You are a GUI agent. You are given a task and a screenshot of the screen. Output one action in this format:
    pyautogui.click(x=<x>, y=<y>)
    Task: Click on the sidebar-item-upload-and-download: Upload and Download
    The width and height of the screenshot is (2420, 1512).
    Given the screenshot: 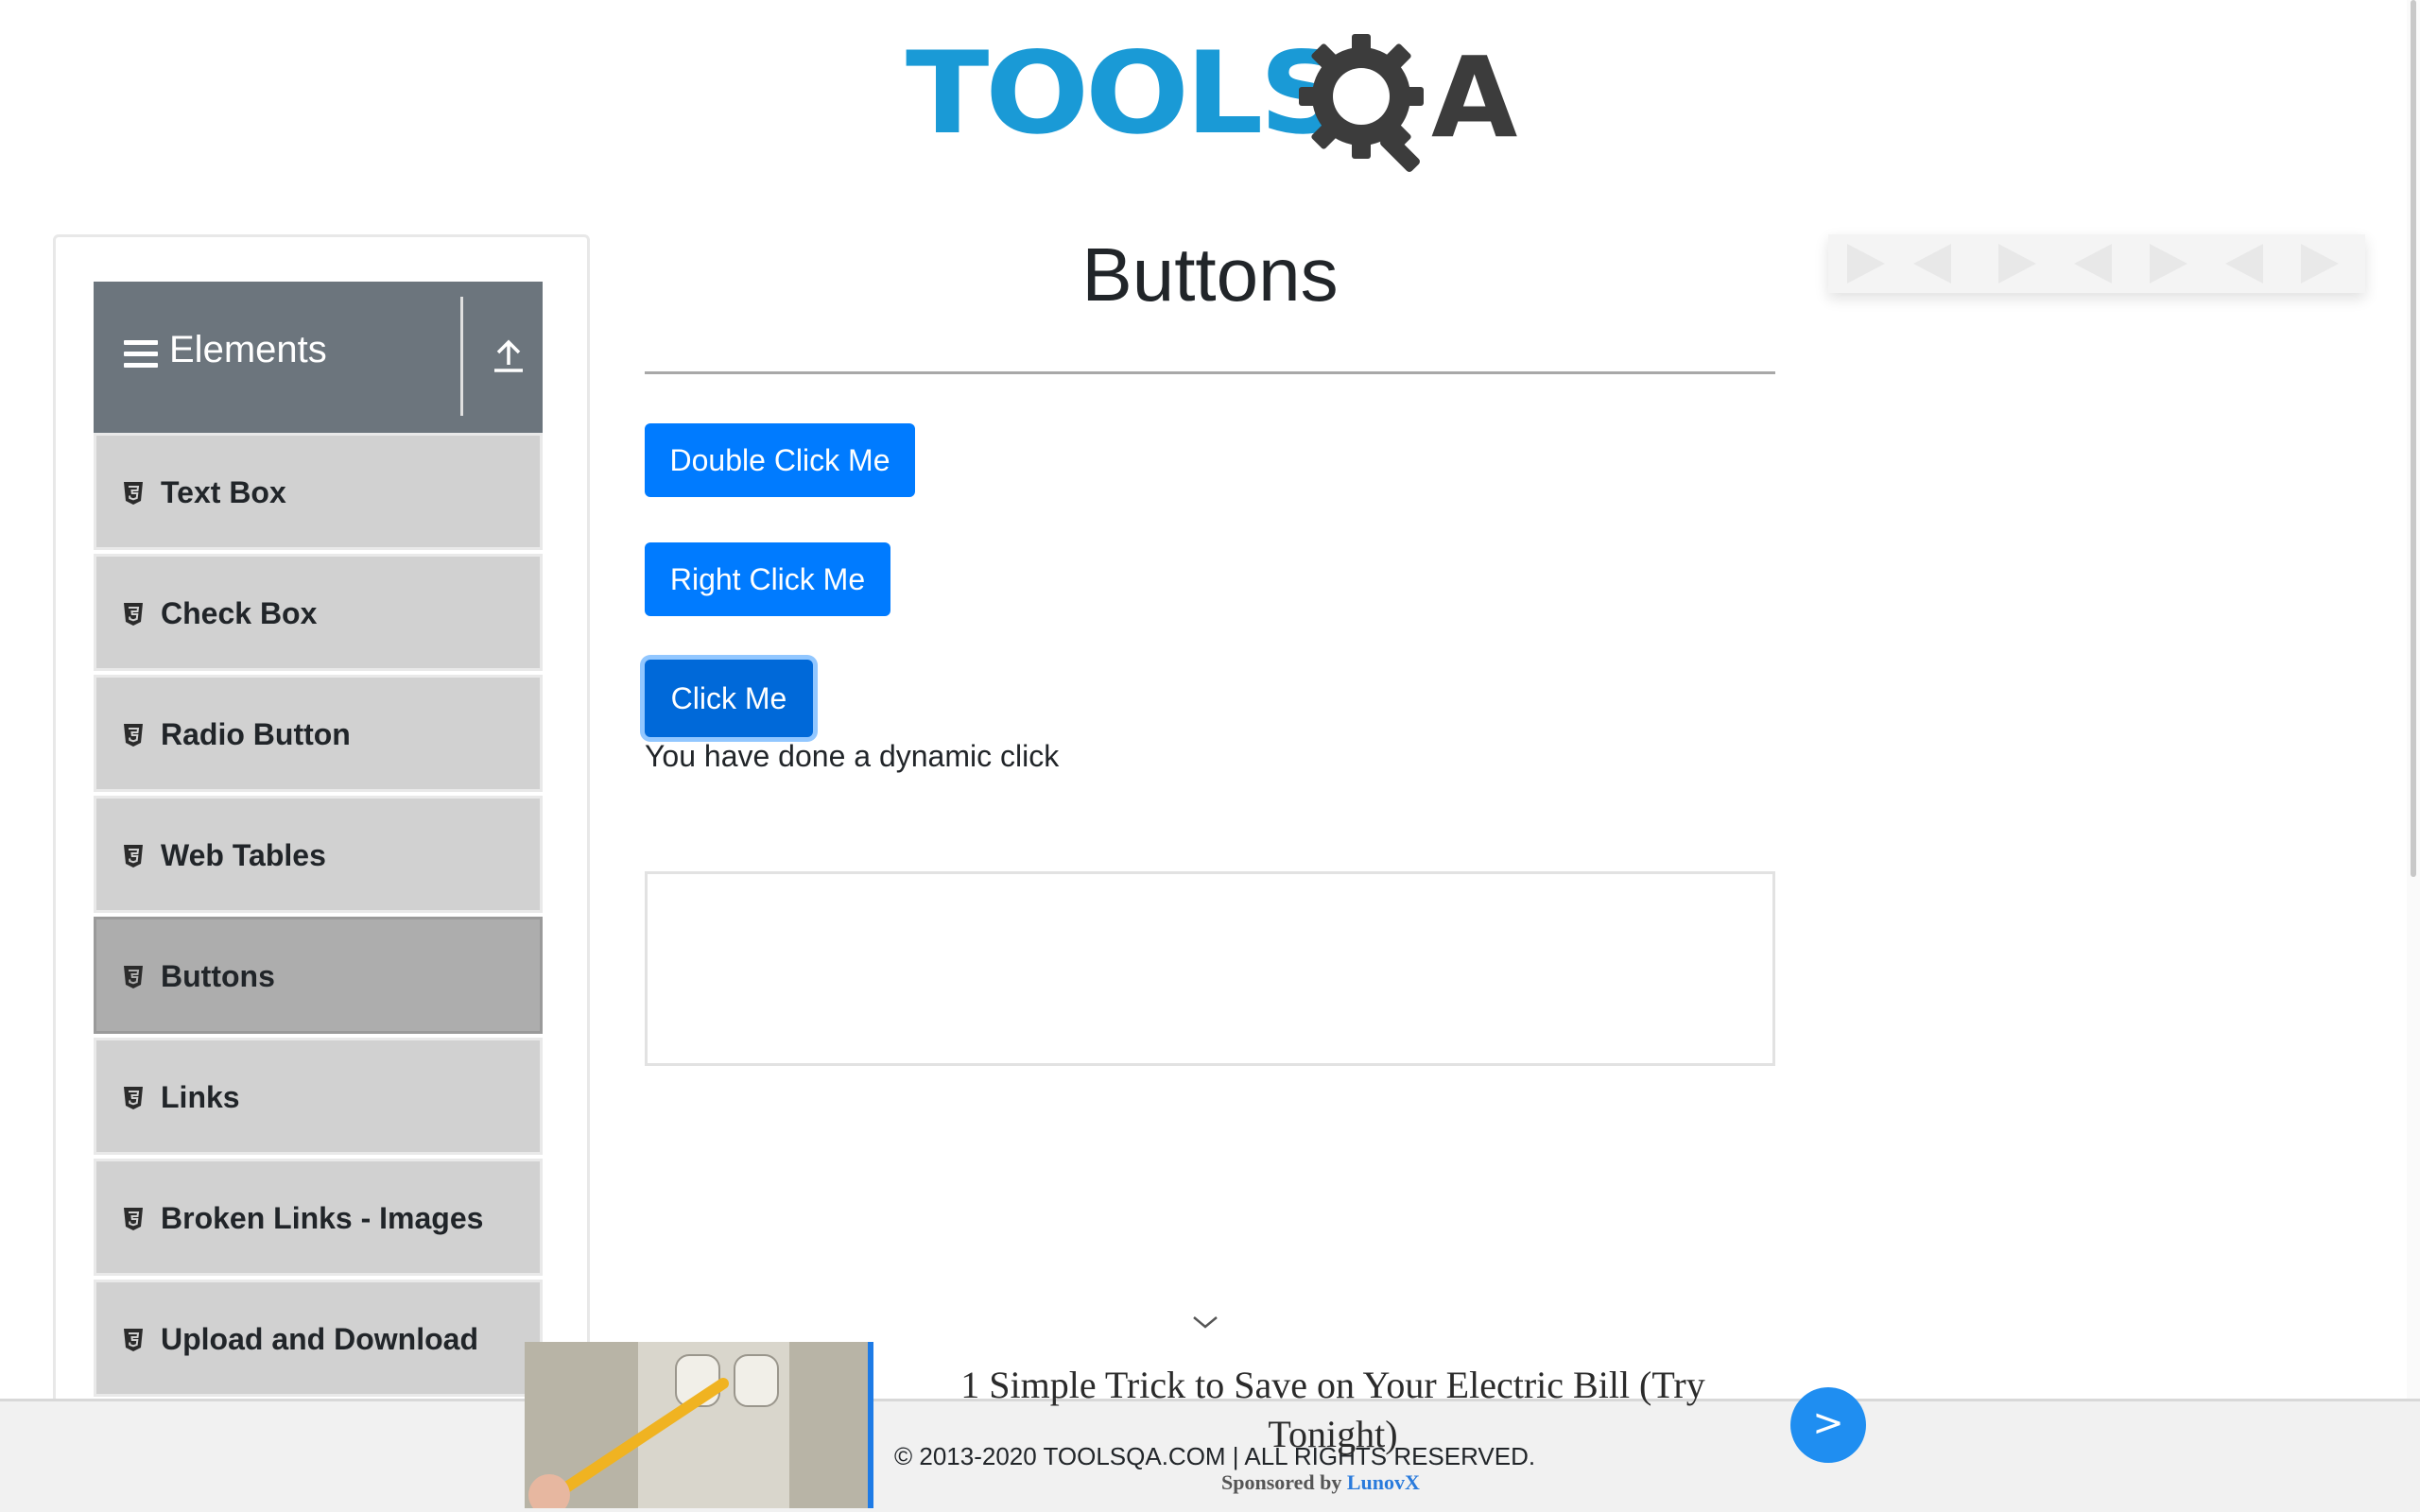 What is the action you would take?
    pyautogui.click(x=318, y=1338)
    